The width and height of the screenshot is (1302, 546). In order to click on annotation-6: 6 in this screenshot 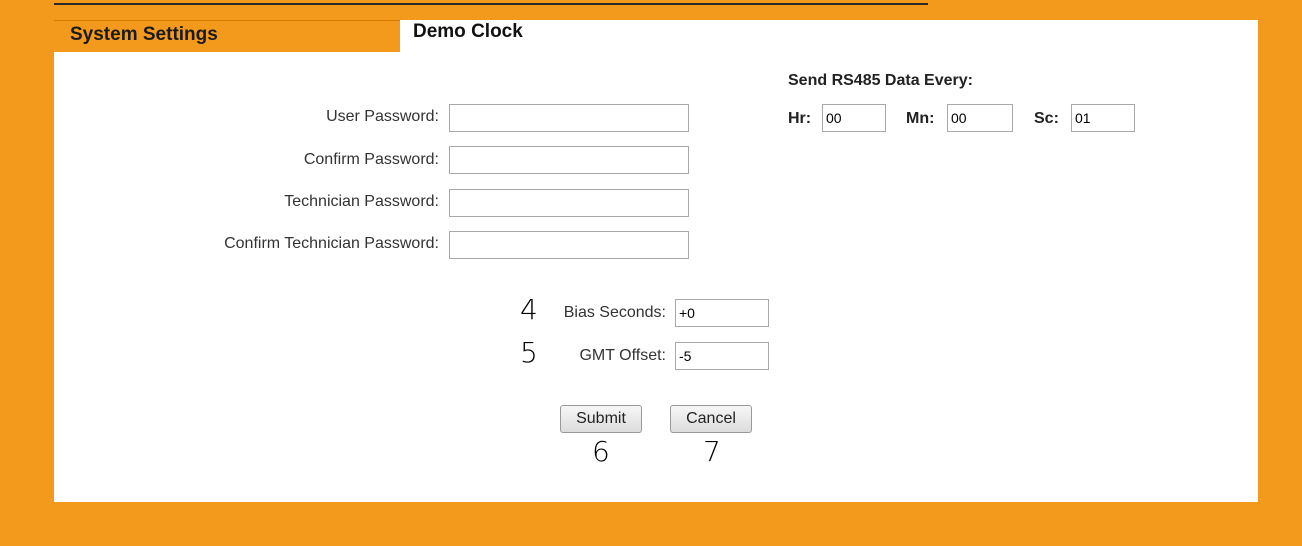, I will do `click(601, 451)`.